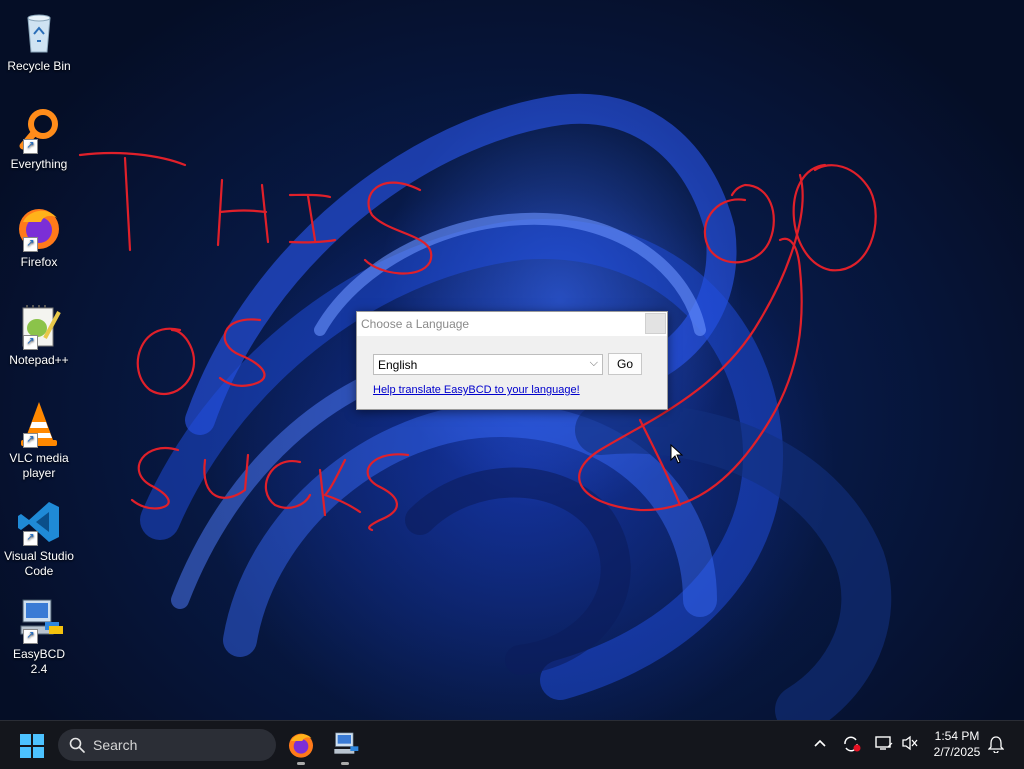 Image resolution: width=1024 pixels, height=769 pixels. I want to click on dialog-titlebar: Choose a Language, so click(512, 324).